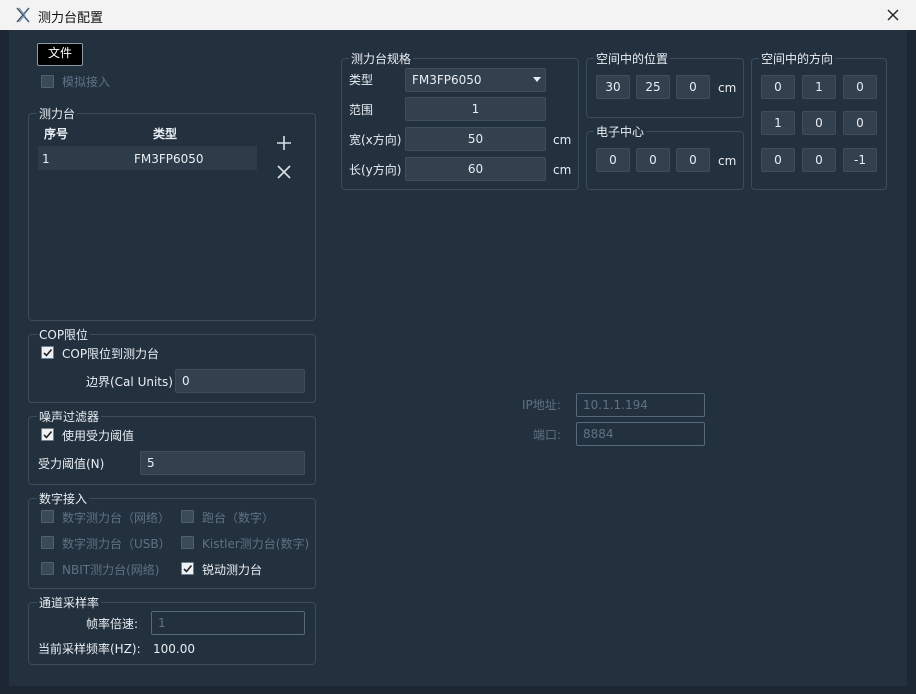  Describe the element at coordinates (458, 15) in the screenshot. I see `title-bar: 测力台配置` at that location.